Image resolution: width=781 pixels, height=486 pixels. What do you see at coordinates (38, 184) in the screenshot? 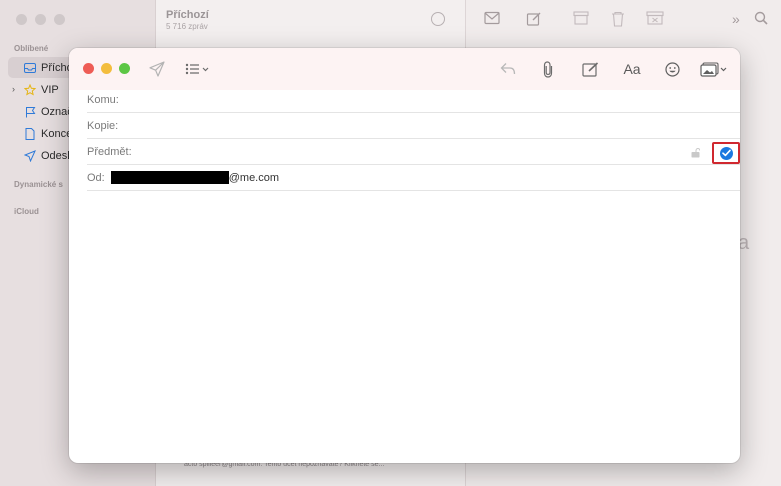
I see `section-dynamic-mailboxes: Dynamické s` at bounding box center [38, 184].